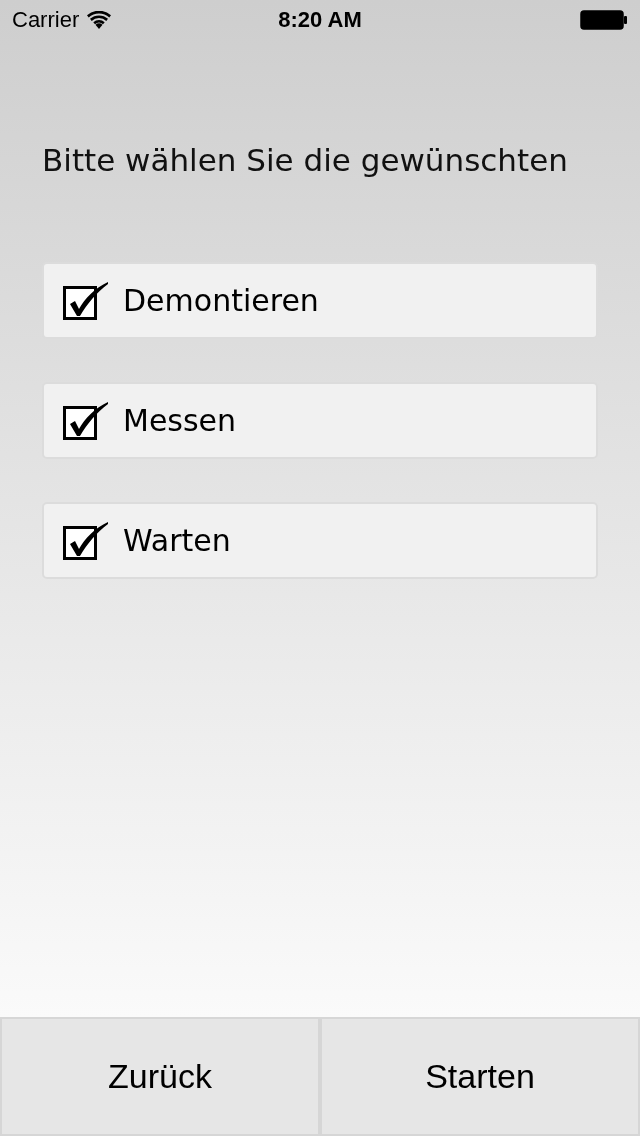 The image size is (640, 1136). I want to click on option-label: Demontieren, so click(221, 300).